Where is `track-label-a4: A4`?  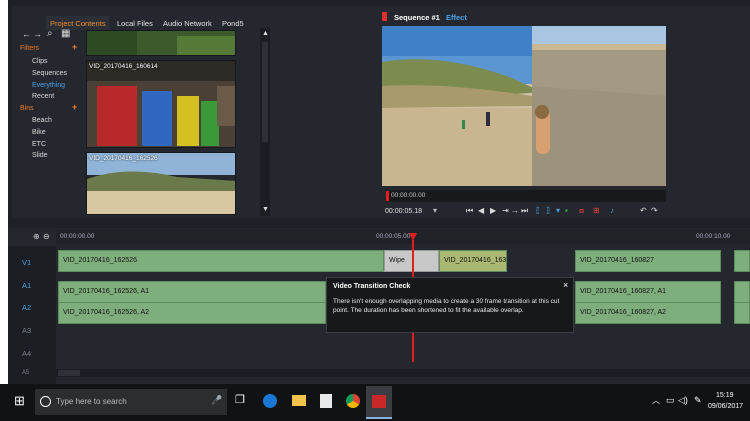
track-label-a4: A4 is located at coordinates (26, 353).